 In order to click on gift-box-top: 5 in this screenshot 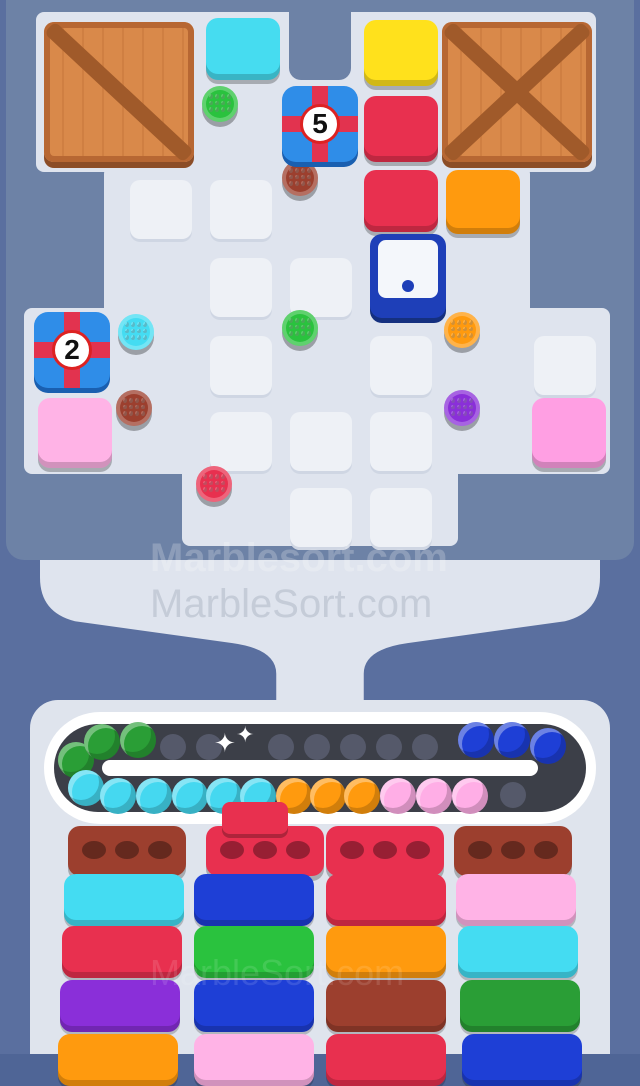, I will do `click(320, 124)`.